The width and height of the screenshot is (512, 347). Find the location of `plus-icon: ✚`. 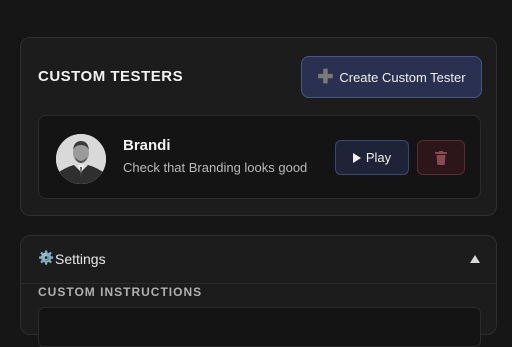

plus-icon: ✚ is located at coordinates (325, 77).